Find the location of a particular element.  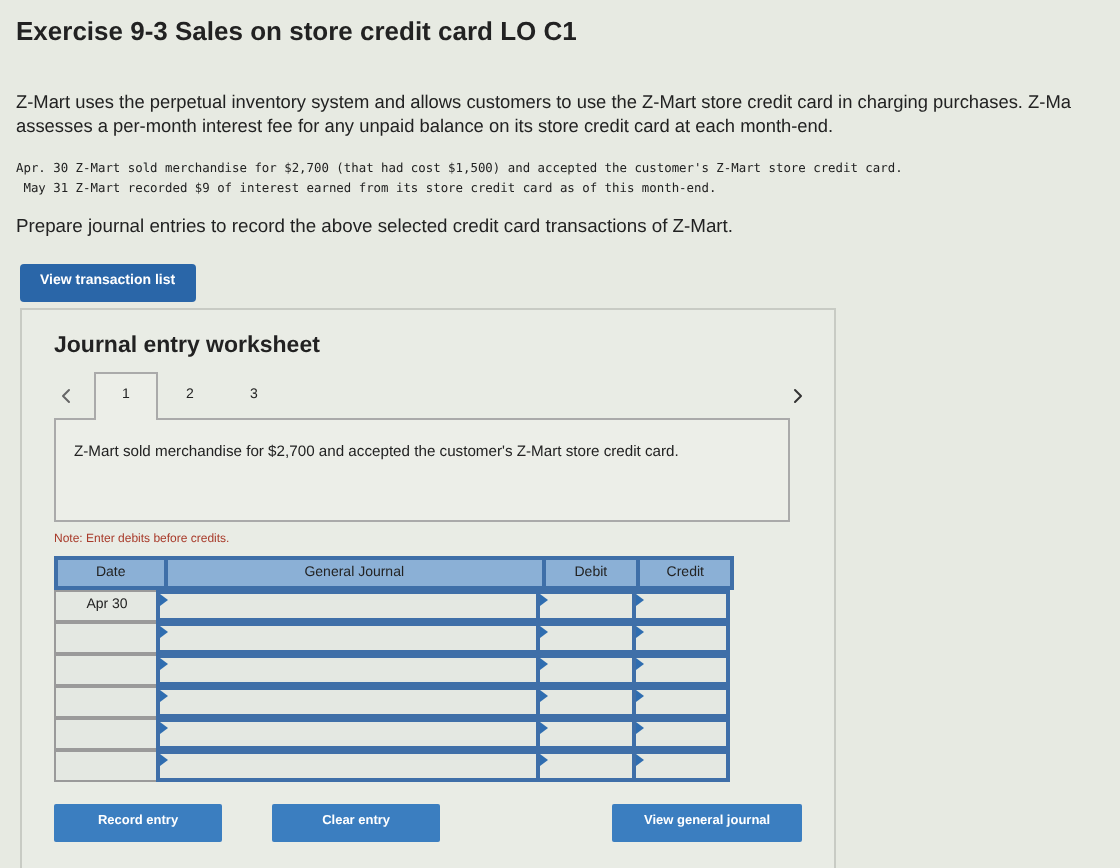

exercise-title: Exercise 9-3 Sales on store credit card LO C1 is located at coordinates (297, 32).